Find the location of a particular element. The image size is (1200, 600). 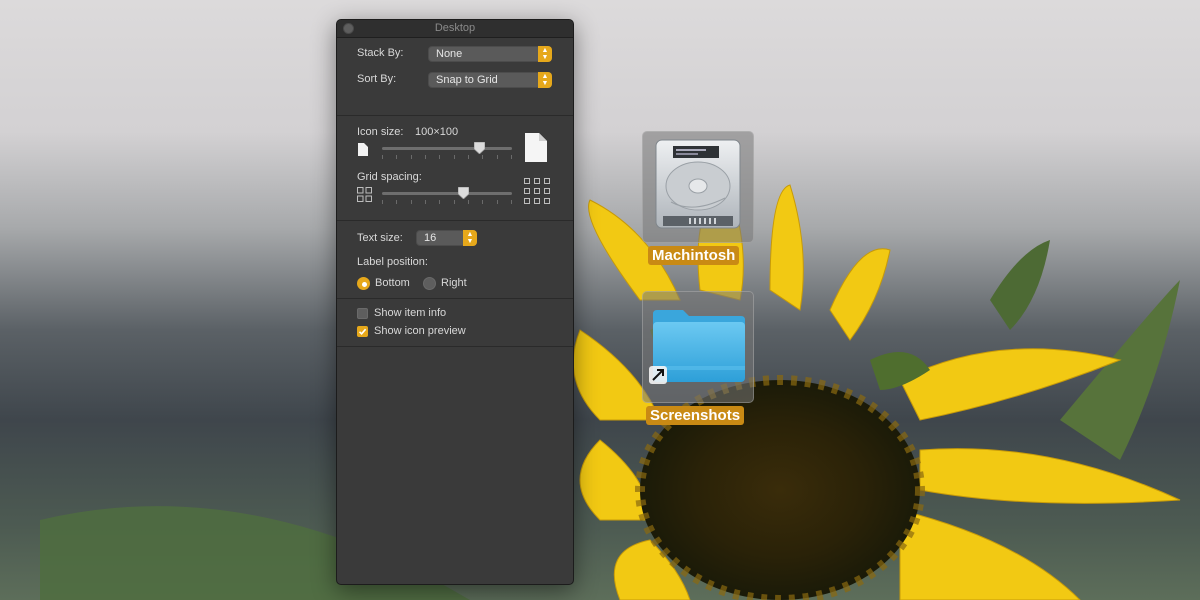

options-section: Show item info Show icon preview is located at coordinates (455, 323).